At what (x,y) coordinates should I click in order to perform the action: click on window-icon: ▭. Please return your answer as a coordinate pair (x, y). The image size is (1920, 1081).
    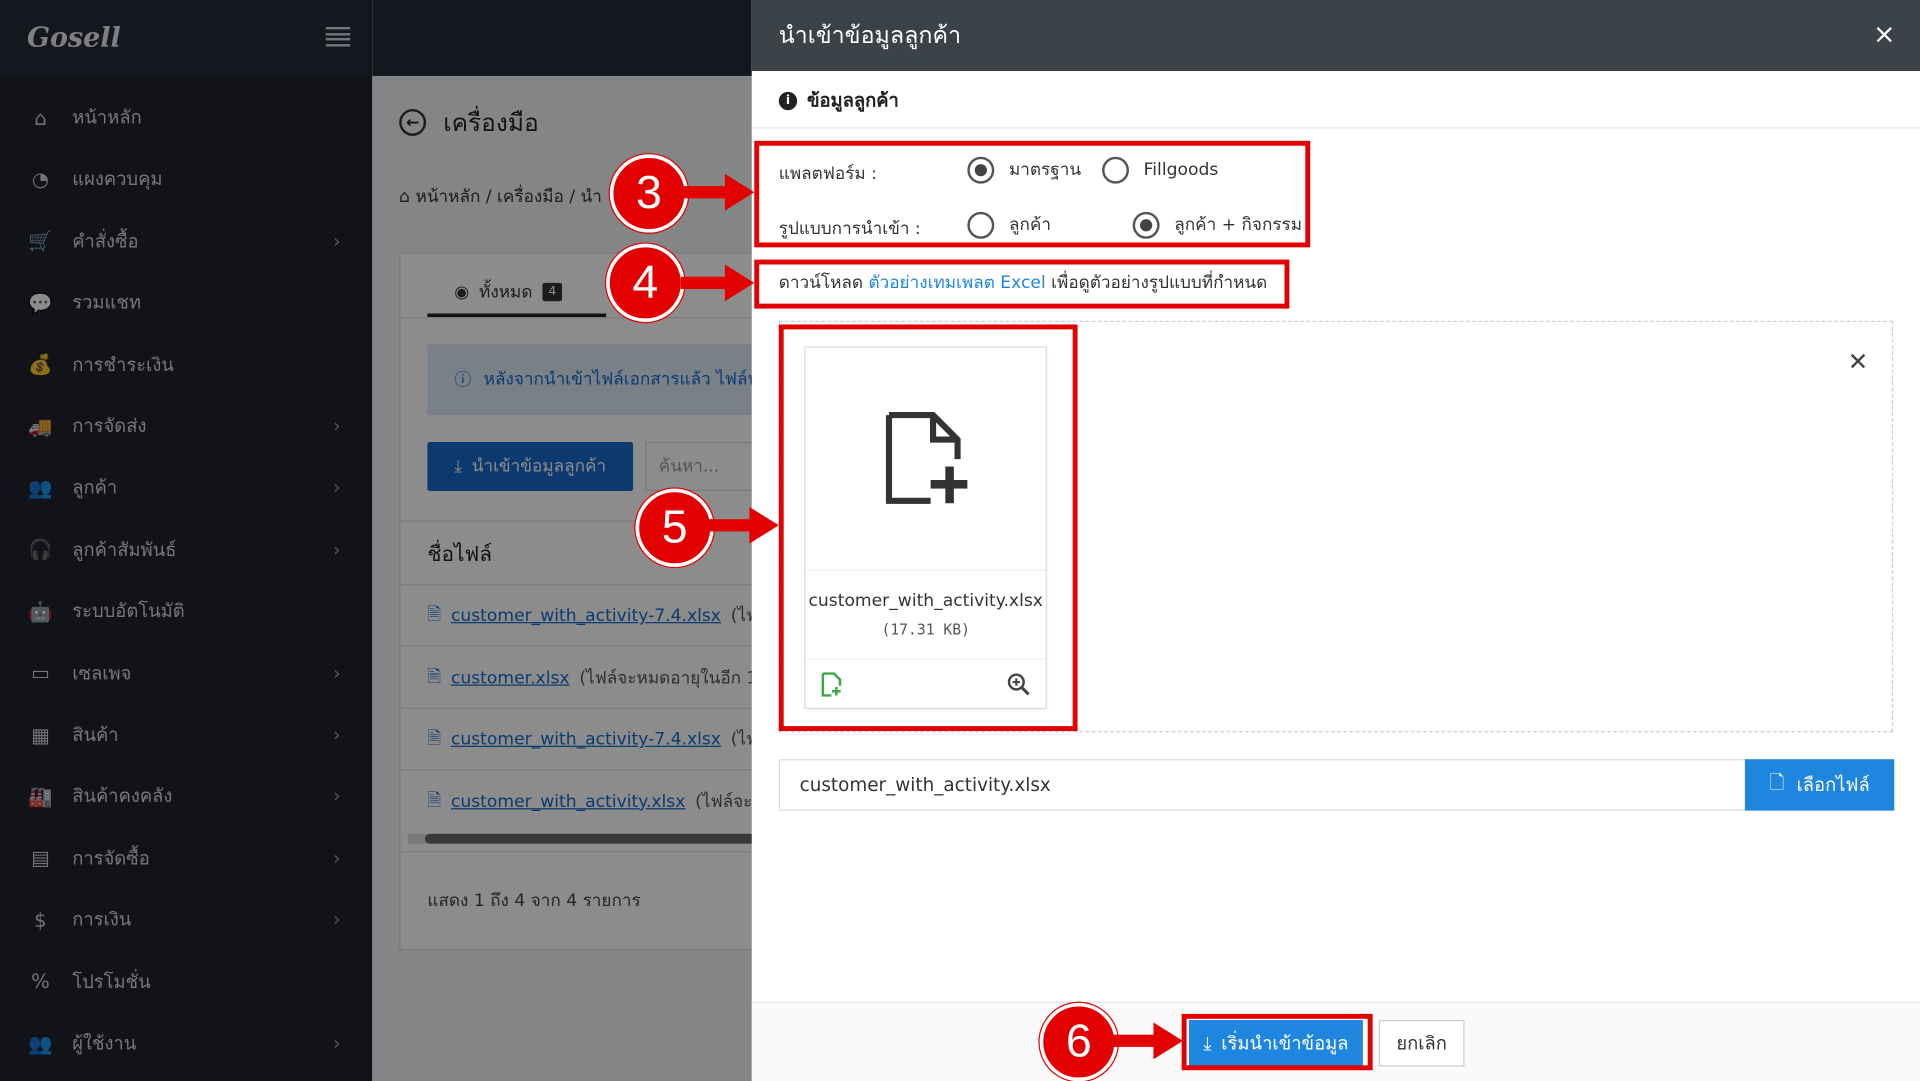
    Looking at the image, I should click on (40, 673).